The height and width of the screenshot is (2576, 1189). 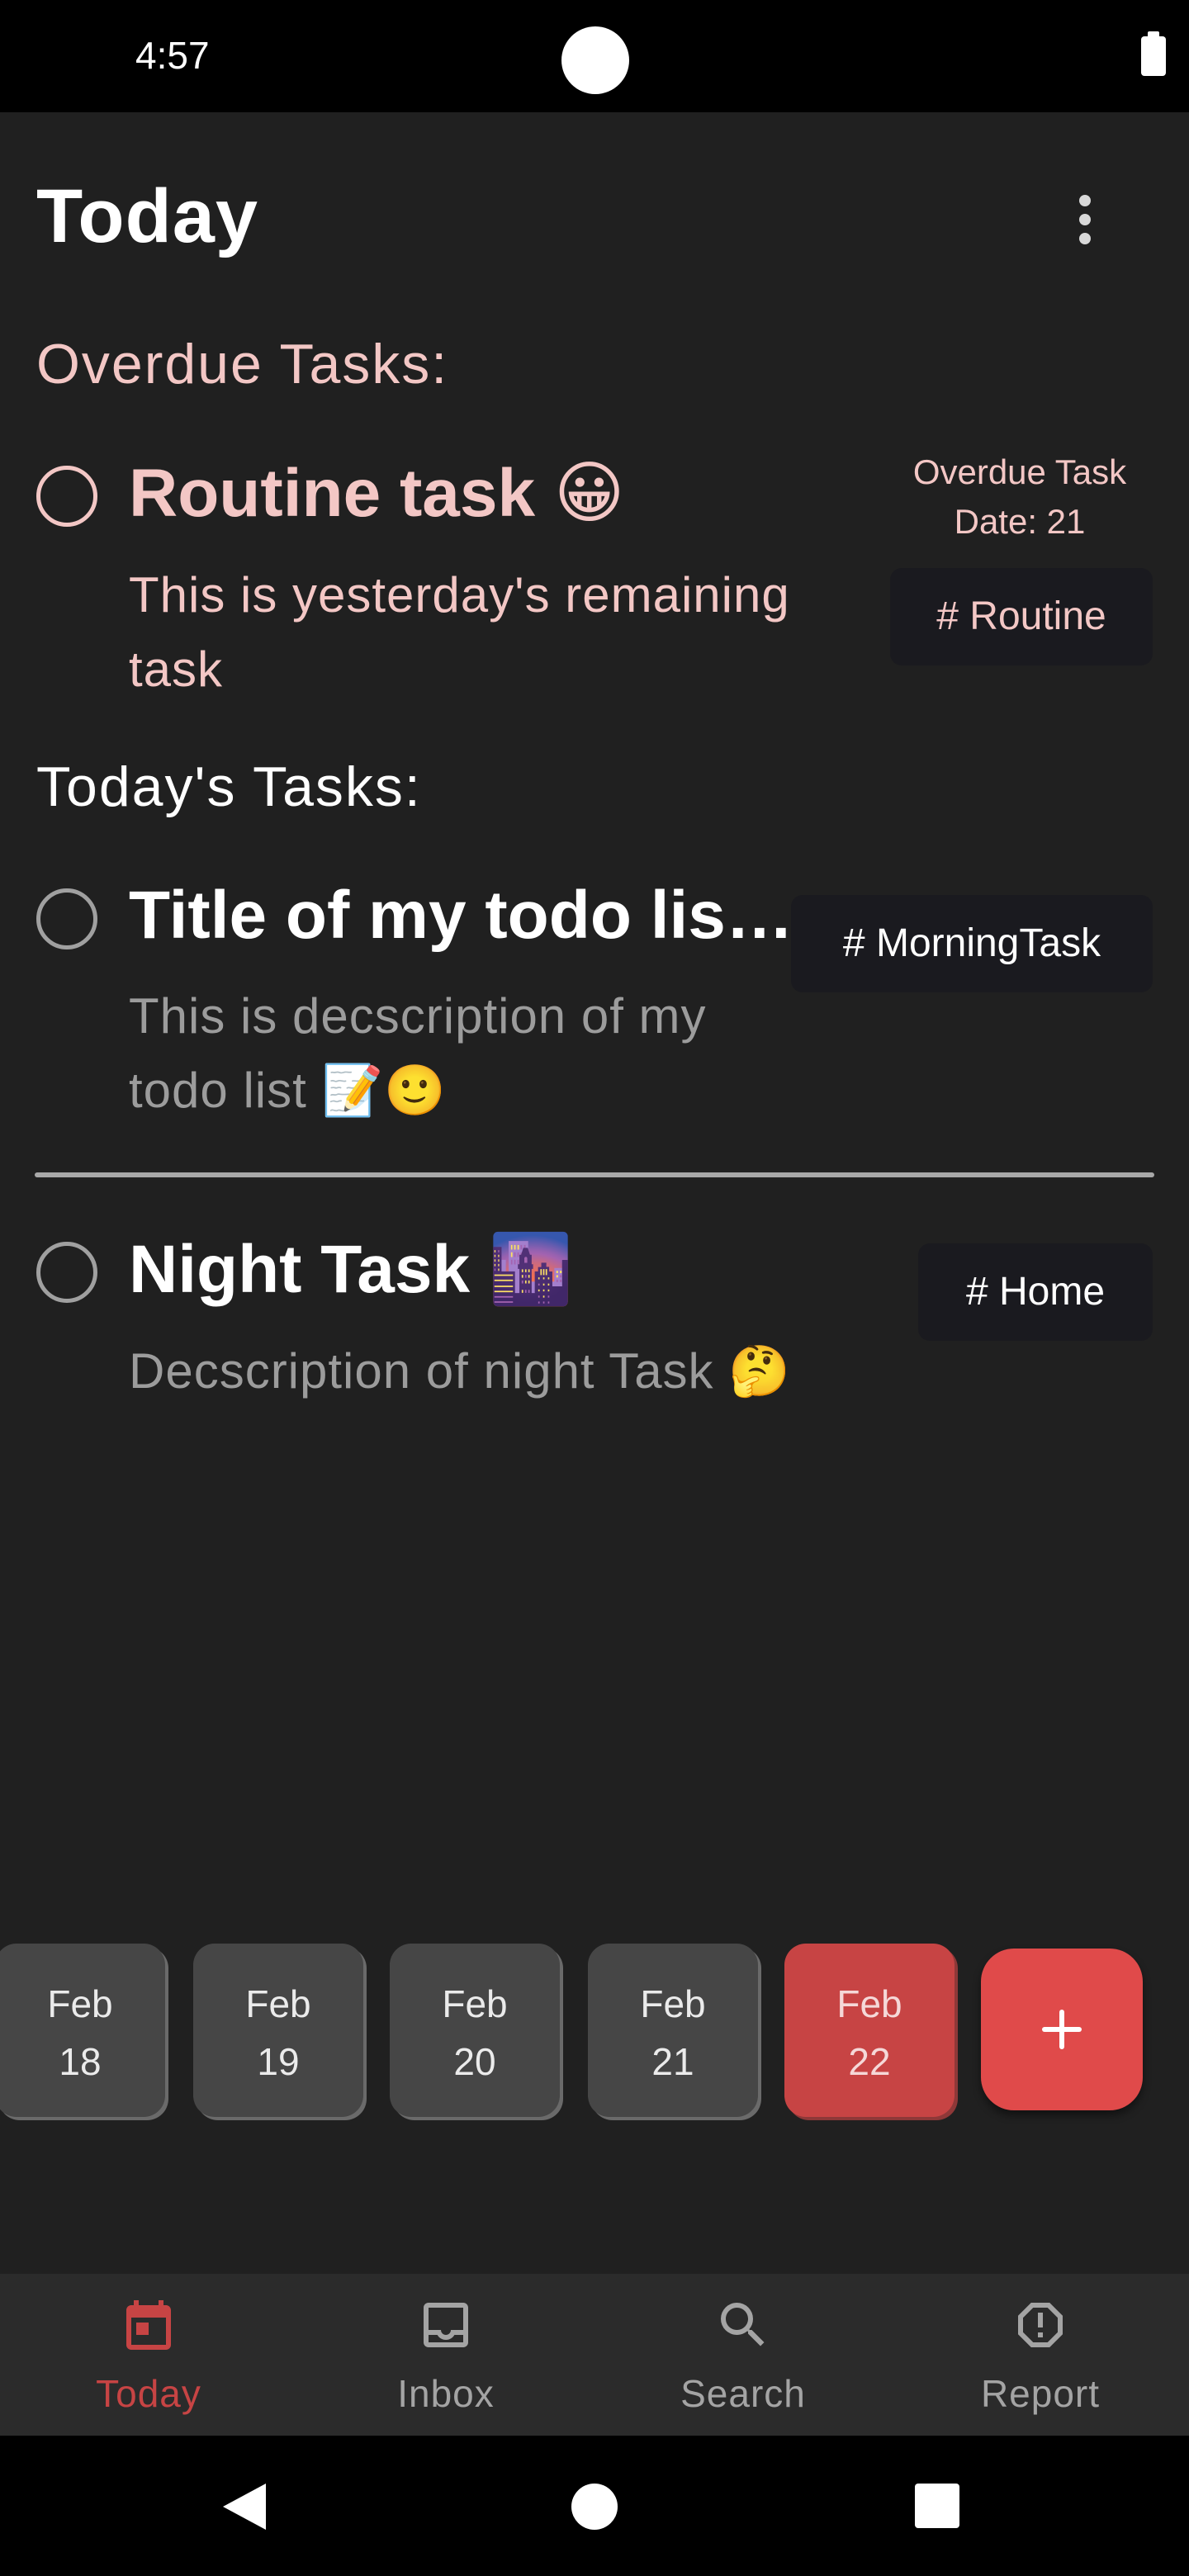 What do you see at coordinates (82, 2030) in the screenshot?
I see `date-chip-feb-18: Feb 18` at bounding box center [82, 2030].